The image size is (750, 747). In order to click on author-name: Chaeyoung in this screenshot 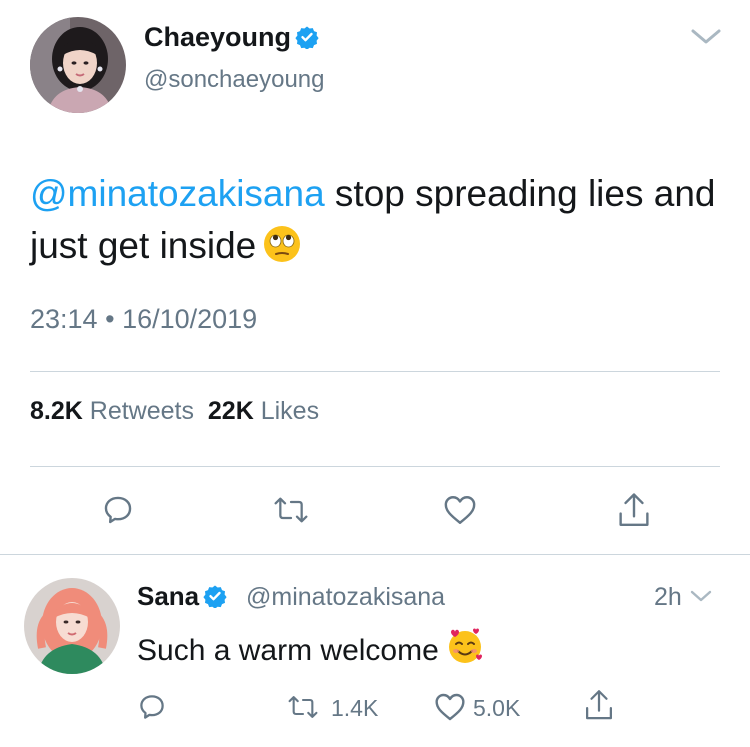, I will do `click(231, 39)`.